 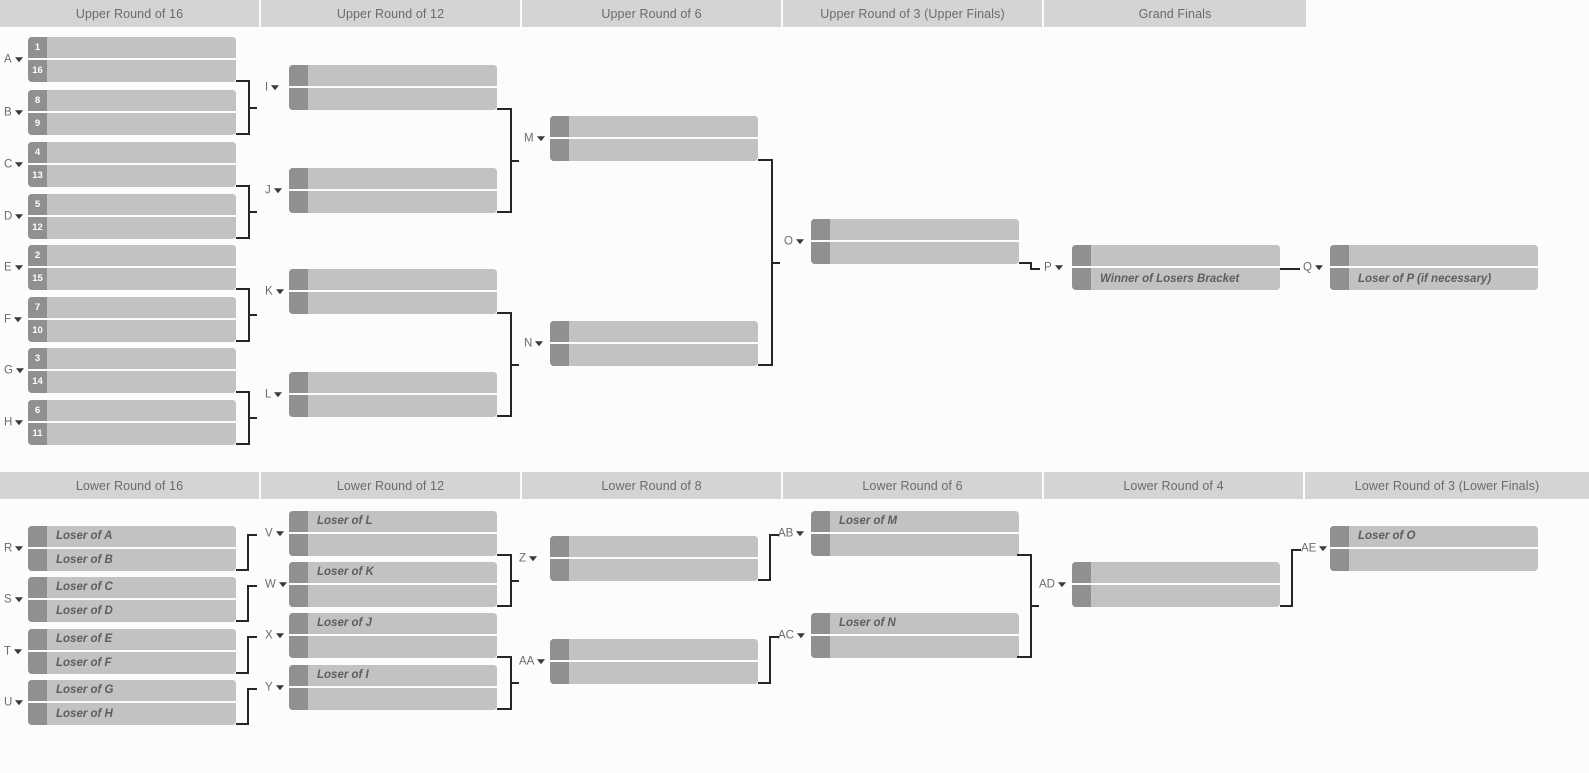 What do you see at coordinates (132, 537) in the screenshot?
I see `match-r-slot-1: Loser of A` at bounding box center [132, 537].